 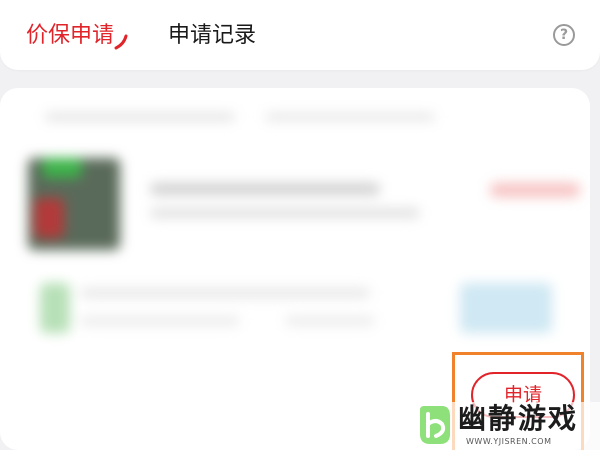 What do you see at coordinates (285, 213) in the screenshot?
I see `blurred-product-subtitle` at bounding box center [285, 213].